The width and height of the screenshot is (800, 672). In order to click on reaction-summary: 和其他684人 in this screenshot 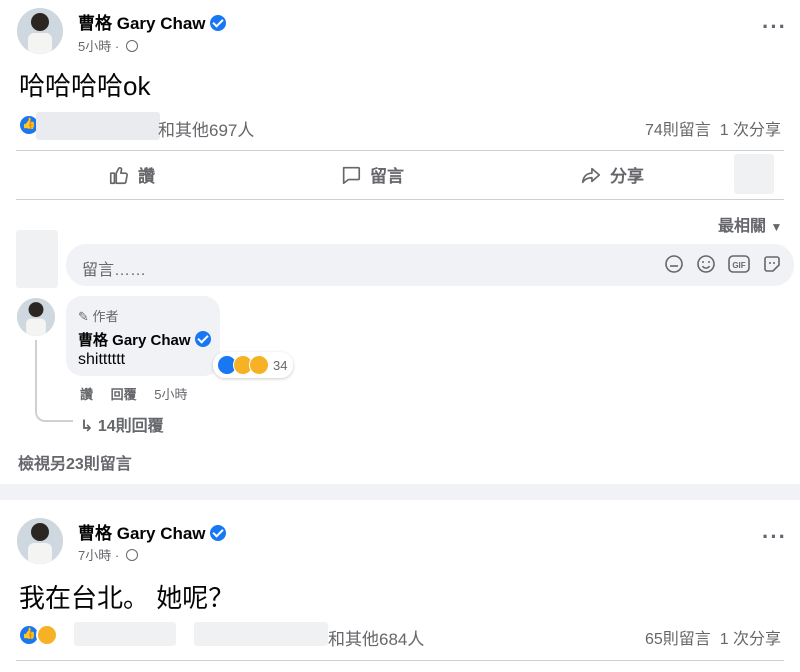, I will do `click(376, 637)`.